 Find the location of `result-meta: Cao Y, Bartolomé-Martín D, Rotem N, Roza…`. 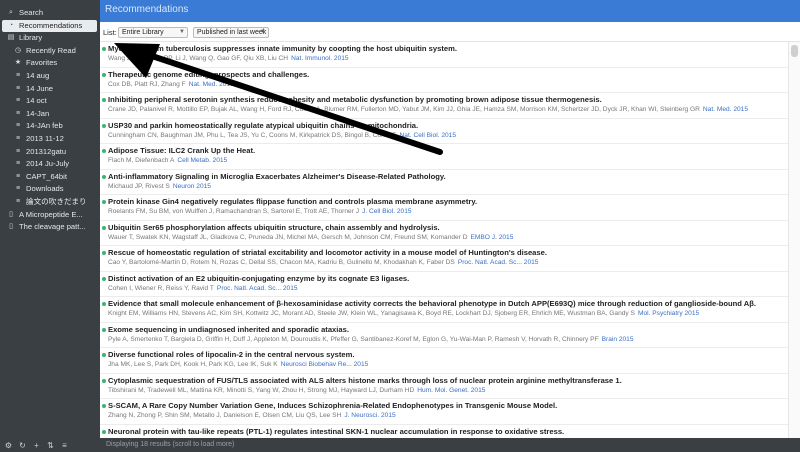

result-meta: Cao Y, Bartolomé-Martín D, Rotem N, Roza… is located at coordinates (448, 263).